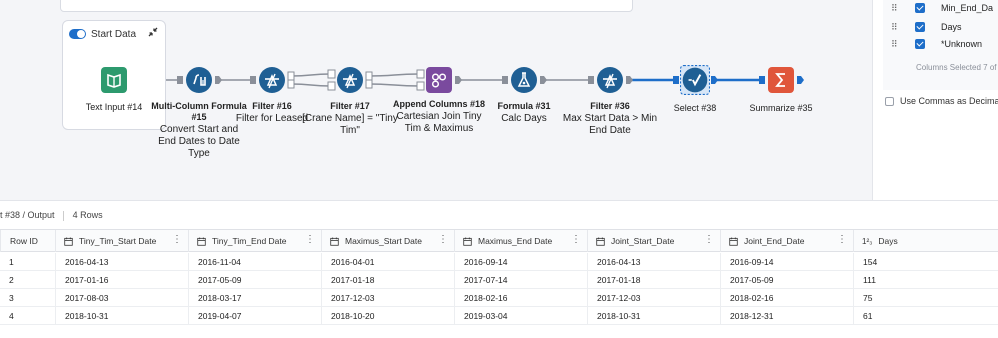 The image size is (998, 338). Describe the element at coordinates (940, 8) in the screenshot. I see `field-row: ⠿ Min_End_Da` at that location.